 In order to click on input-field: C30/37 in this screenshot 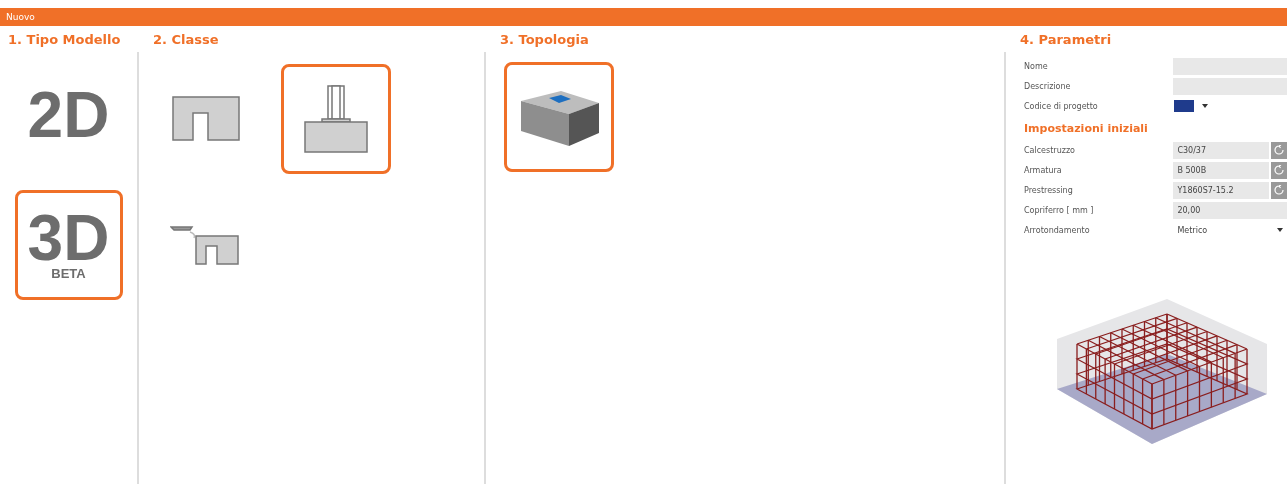, I will do `click(1221, 150)`.